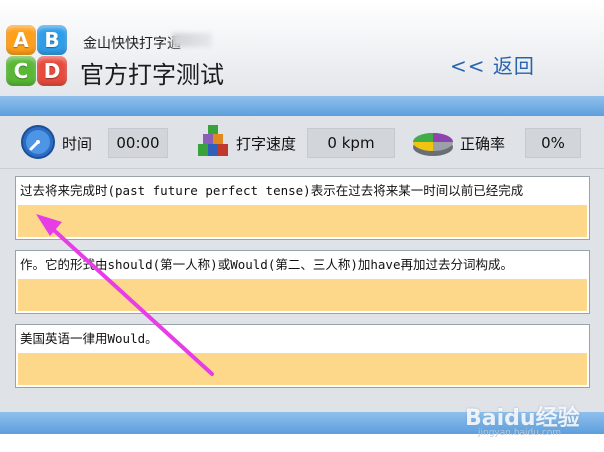  Describe the element at coordinates (302, 106) in the screenshot. I see `top-divider-band` at that location.